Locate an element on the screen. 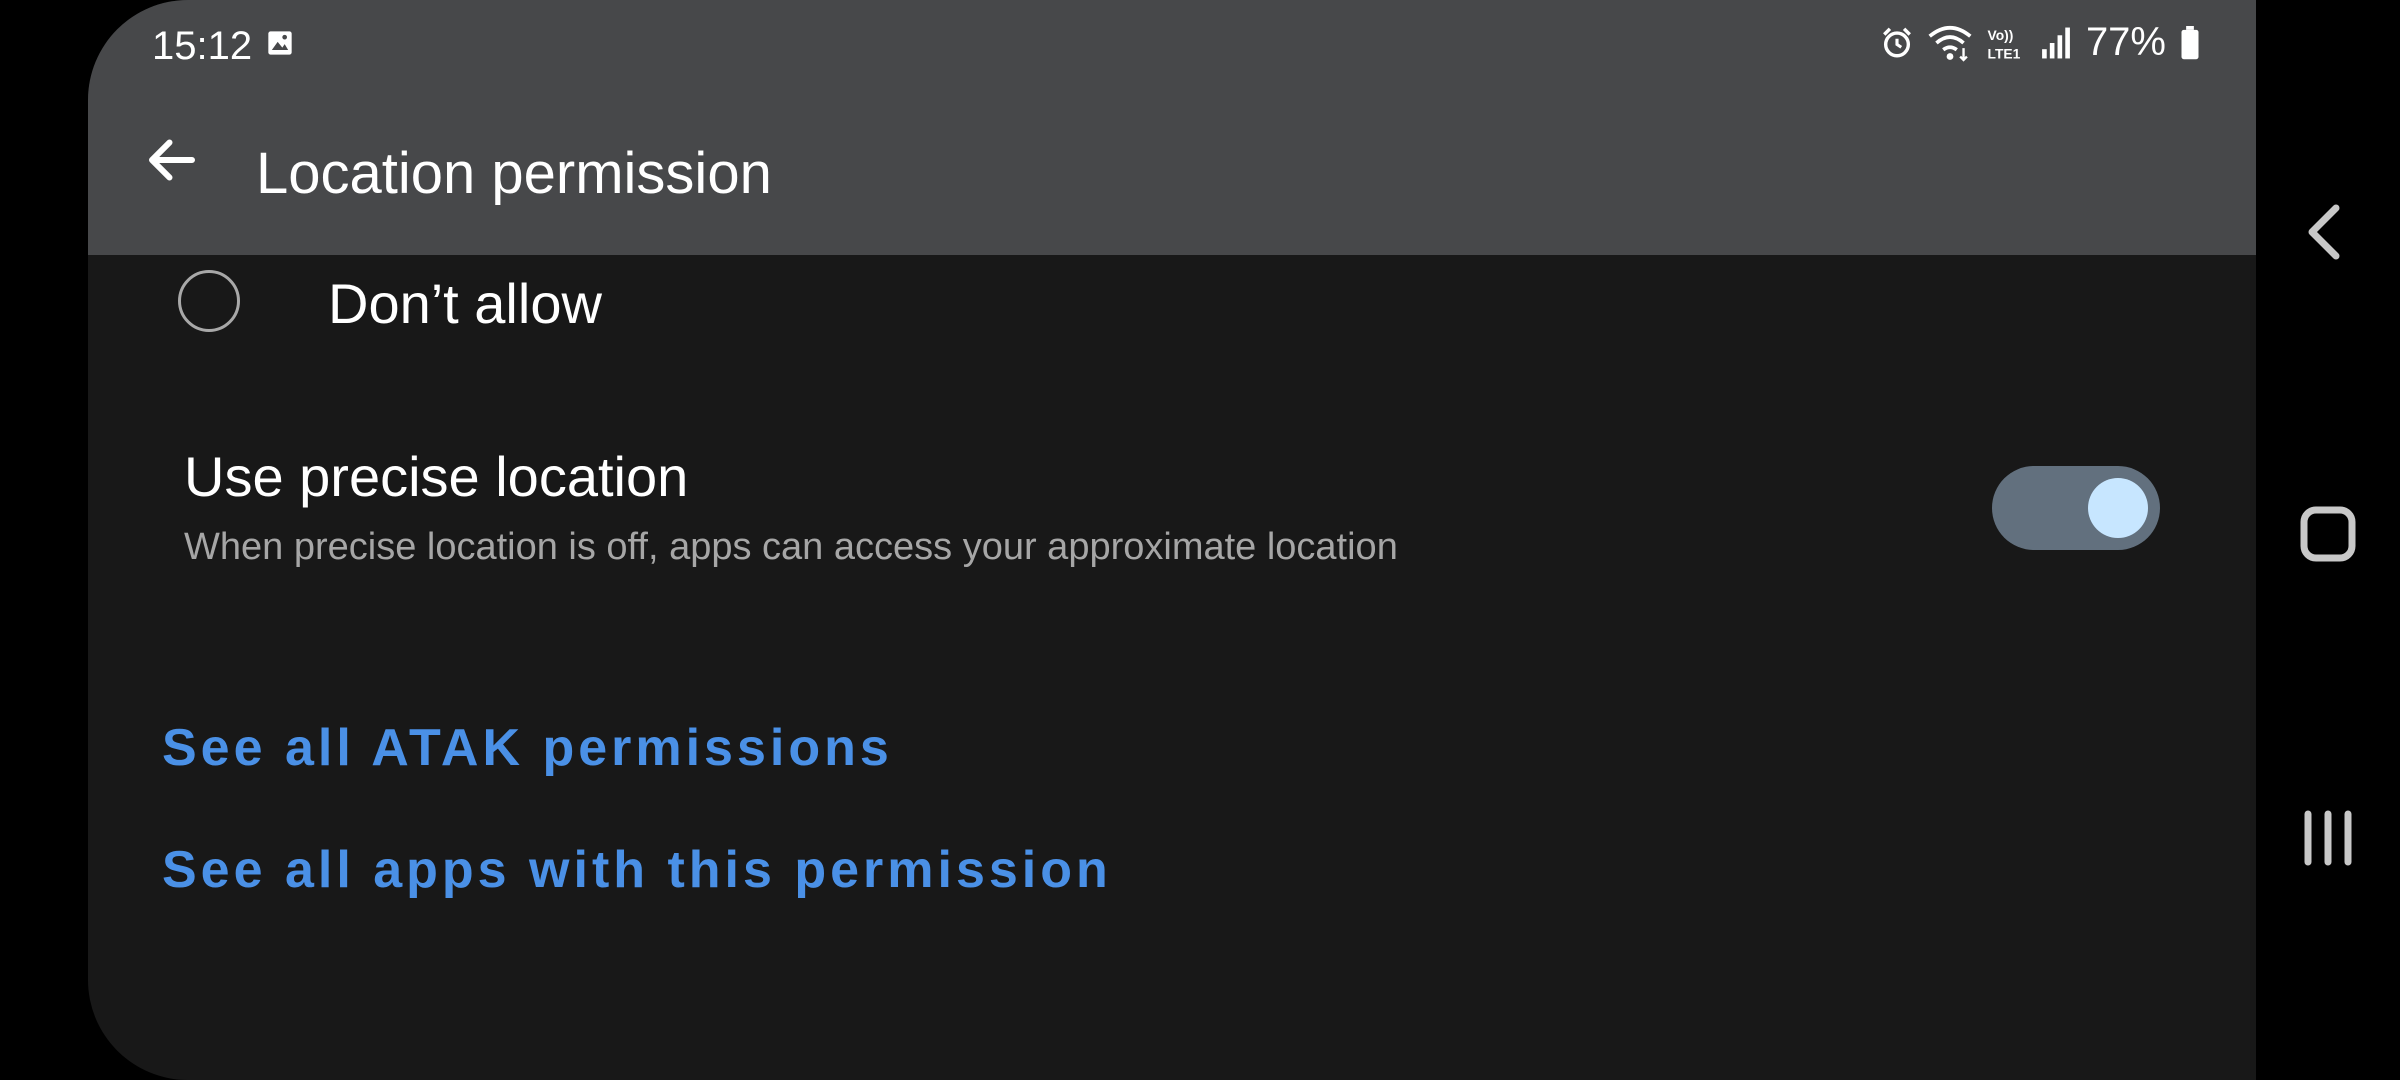 The width and height of the screenshot is (2400, 1080). gallery-icon is located at coordinates (280, 43).